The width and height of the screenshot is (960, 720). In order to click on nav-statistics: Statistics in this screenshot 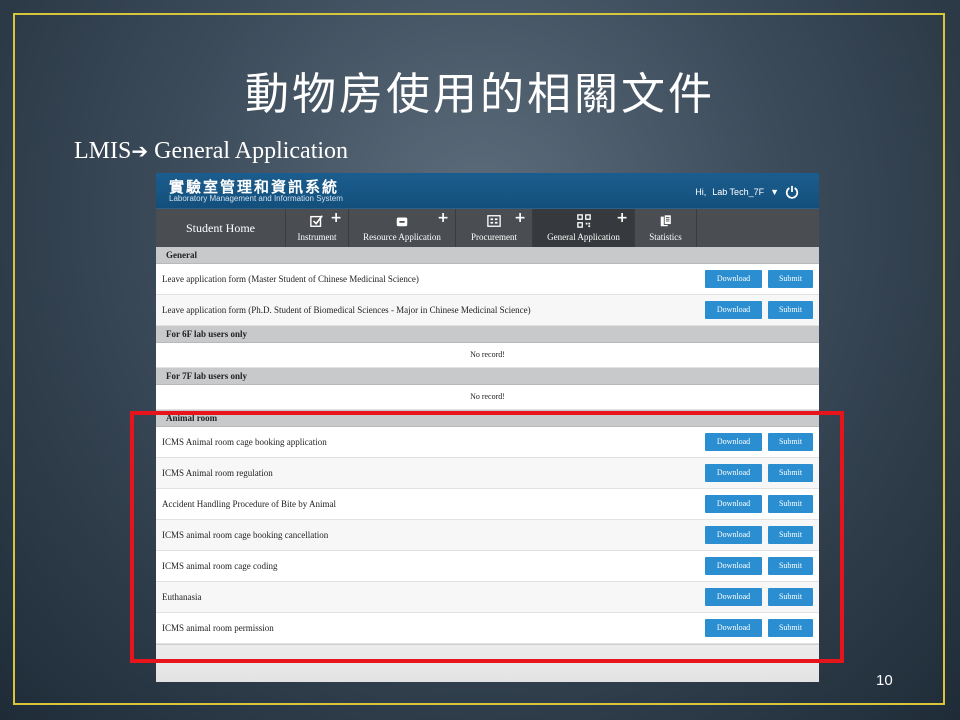, I will do `click(666, 228)`.